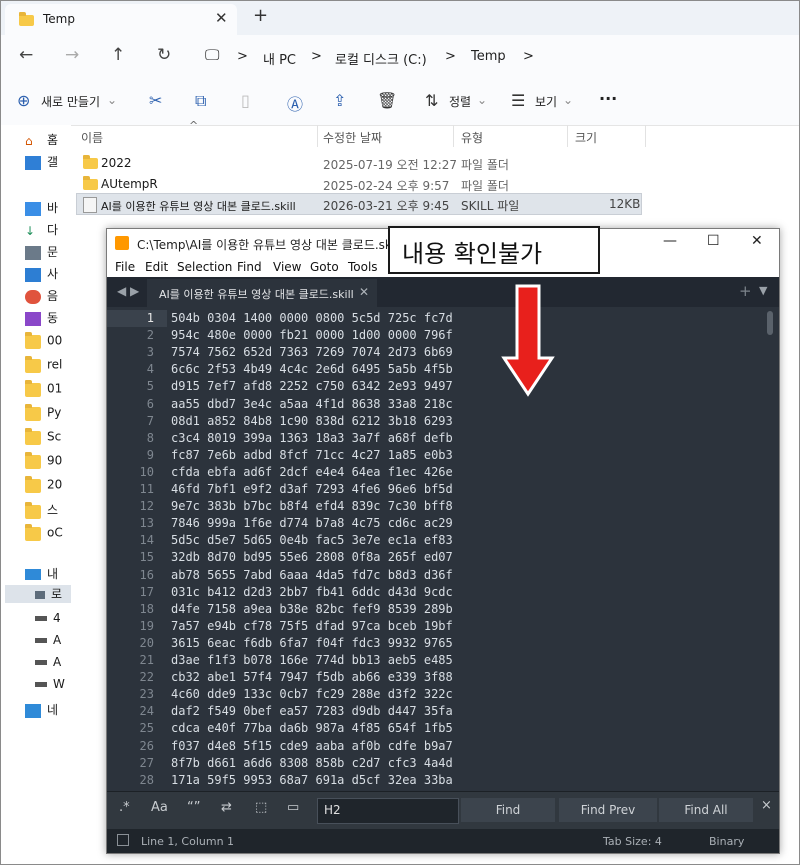 This screenshot has height=865, width=800. I want to click on menu-selection: Selection, so click(204, 267).